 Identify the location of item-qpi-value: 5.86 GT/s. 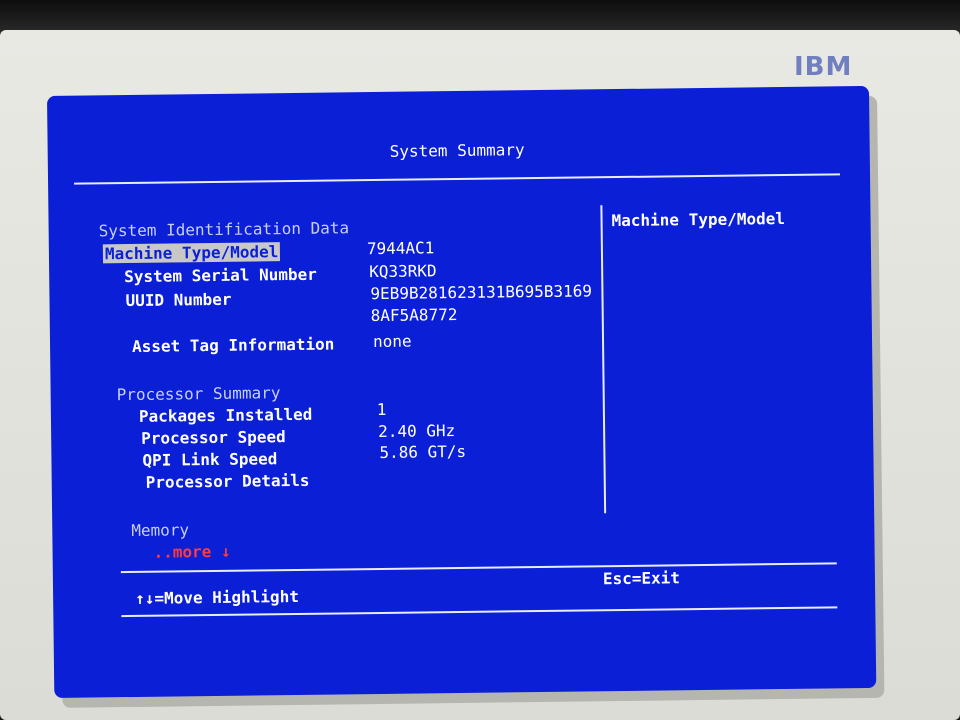
(423, 451).